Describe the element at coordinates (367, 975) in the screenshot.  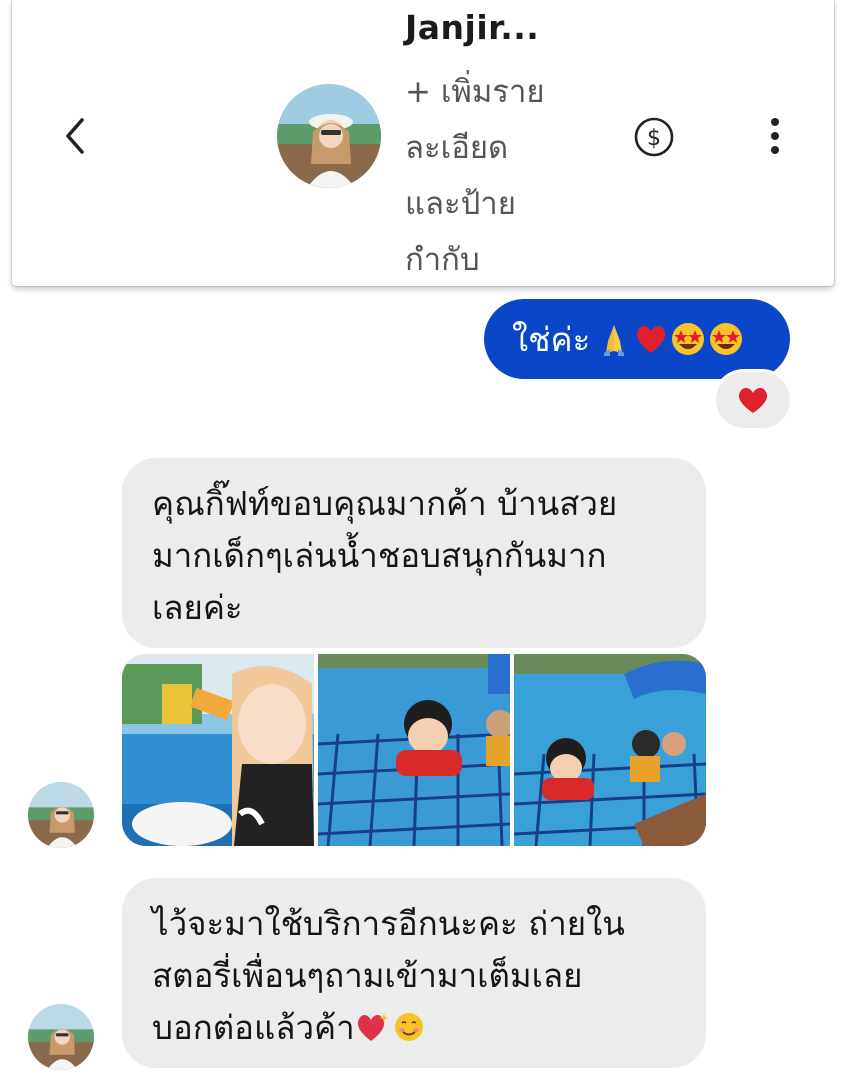
I see `message-line: สตอรี่เพื่อนๆถามเข้ามาเต็มเลย` at that location.